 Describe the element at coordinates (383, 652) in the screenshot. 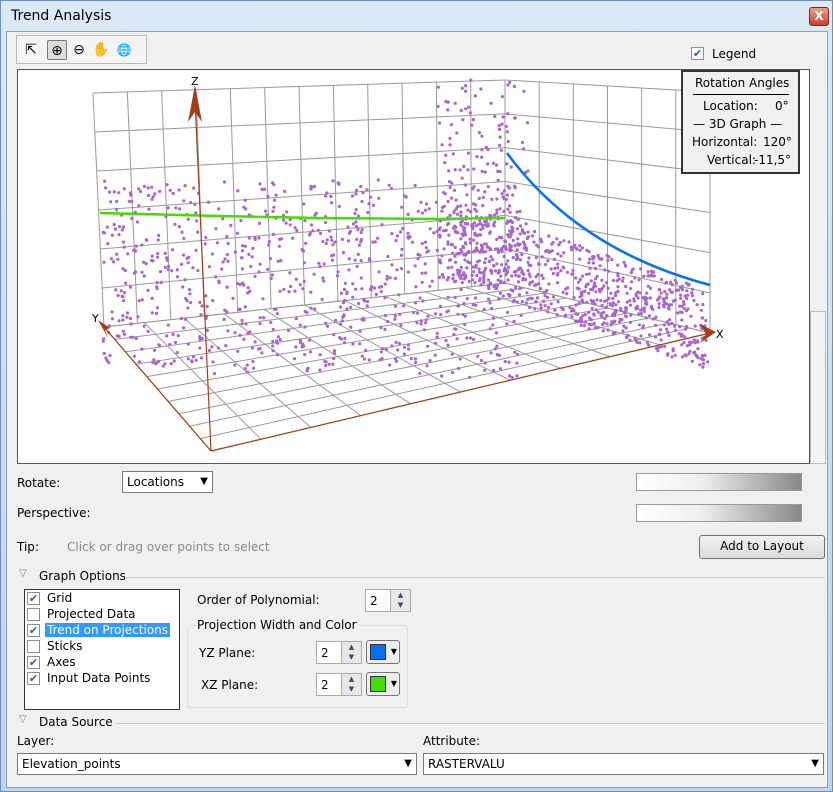

I see `yz-color-picker: ▼` at that location.